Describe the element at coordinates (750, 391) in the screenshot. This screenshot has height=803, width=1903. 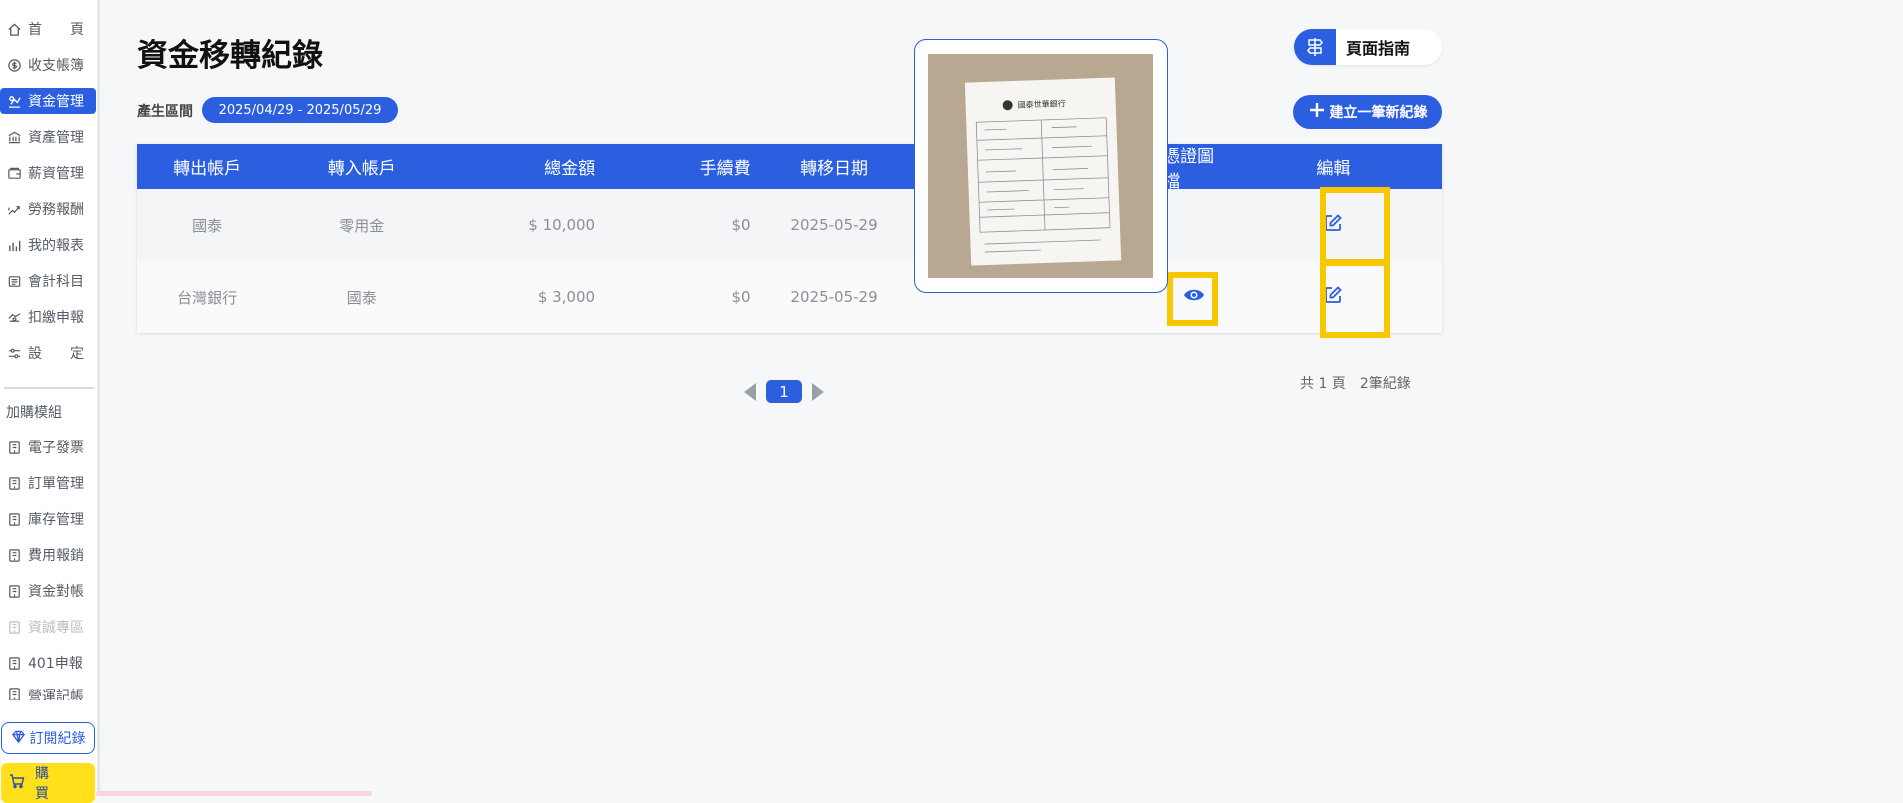
I see `prev-page-icon` at that location.